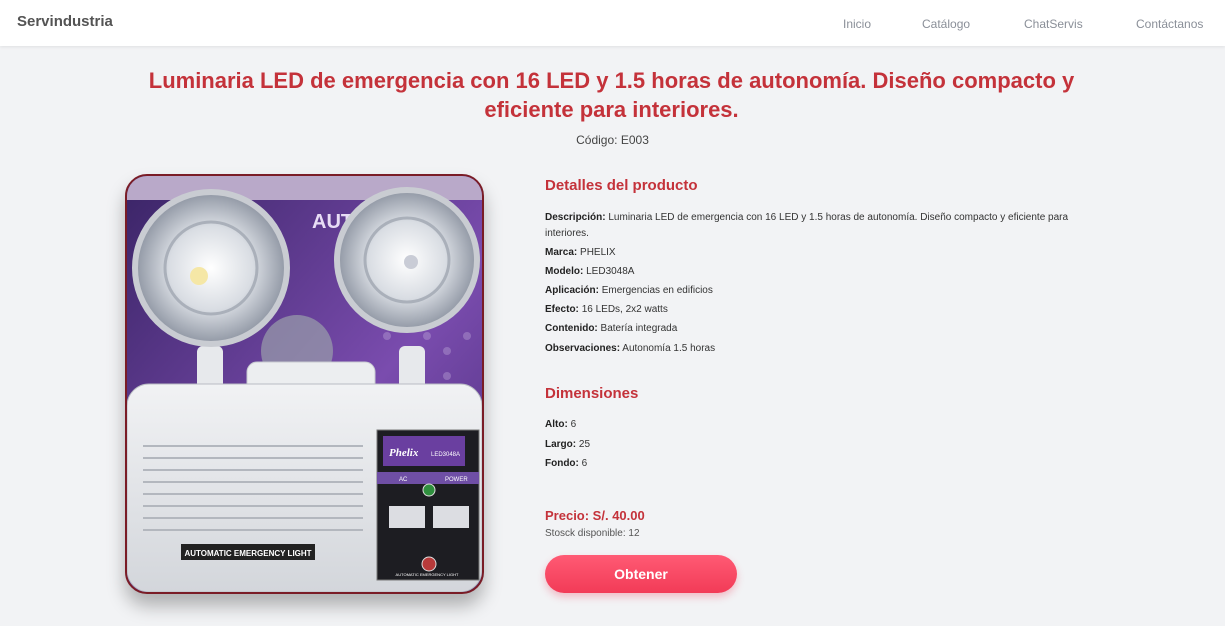  What do you see at coordinates (247, 553) in the screenshot?
I see `device-label: AUTOMATIC EMERGENCY LIGHT` at bounding box center [247, 553].